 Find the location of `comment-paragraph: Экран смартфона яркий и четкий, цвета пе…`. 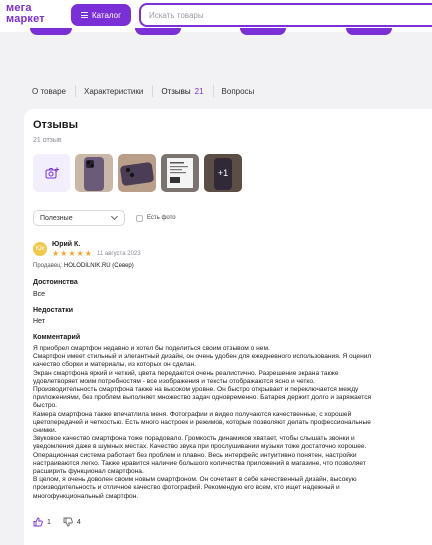

comment-paragraph: Экран смартфона яркий и четкий, цвета пе… is located at coordinates (186, 377).